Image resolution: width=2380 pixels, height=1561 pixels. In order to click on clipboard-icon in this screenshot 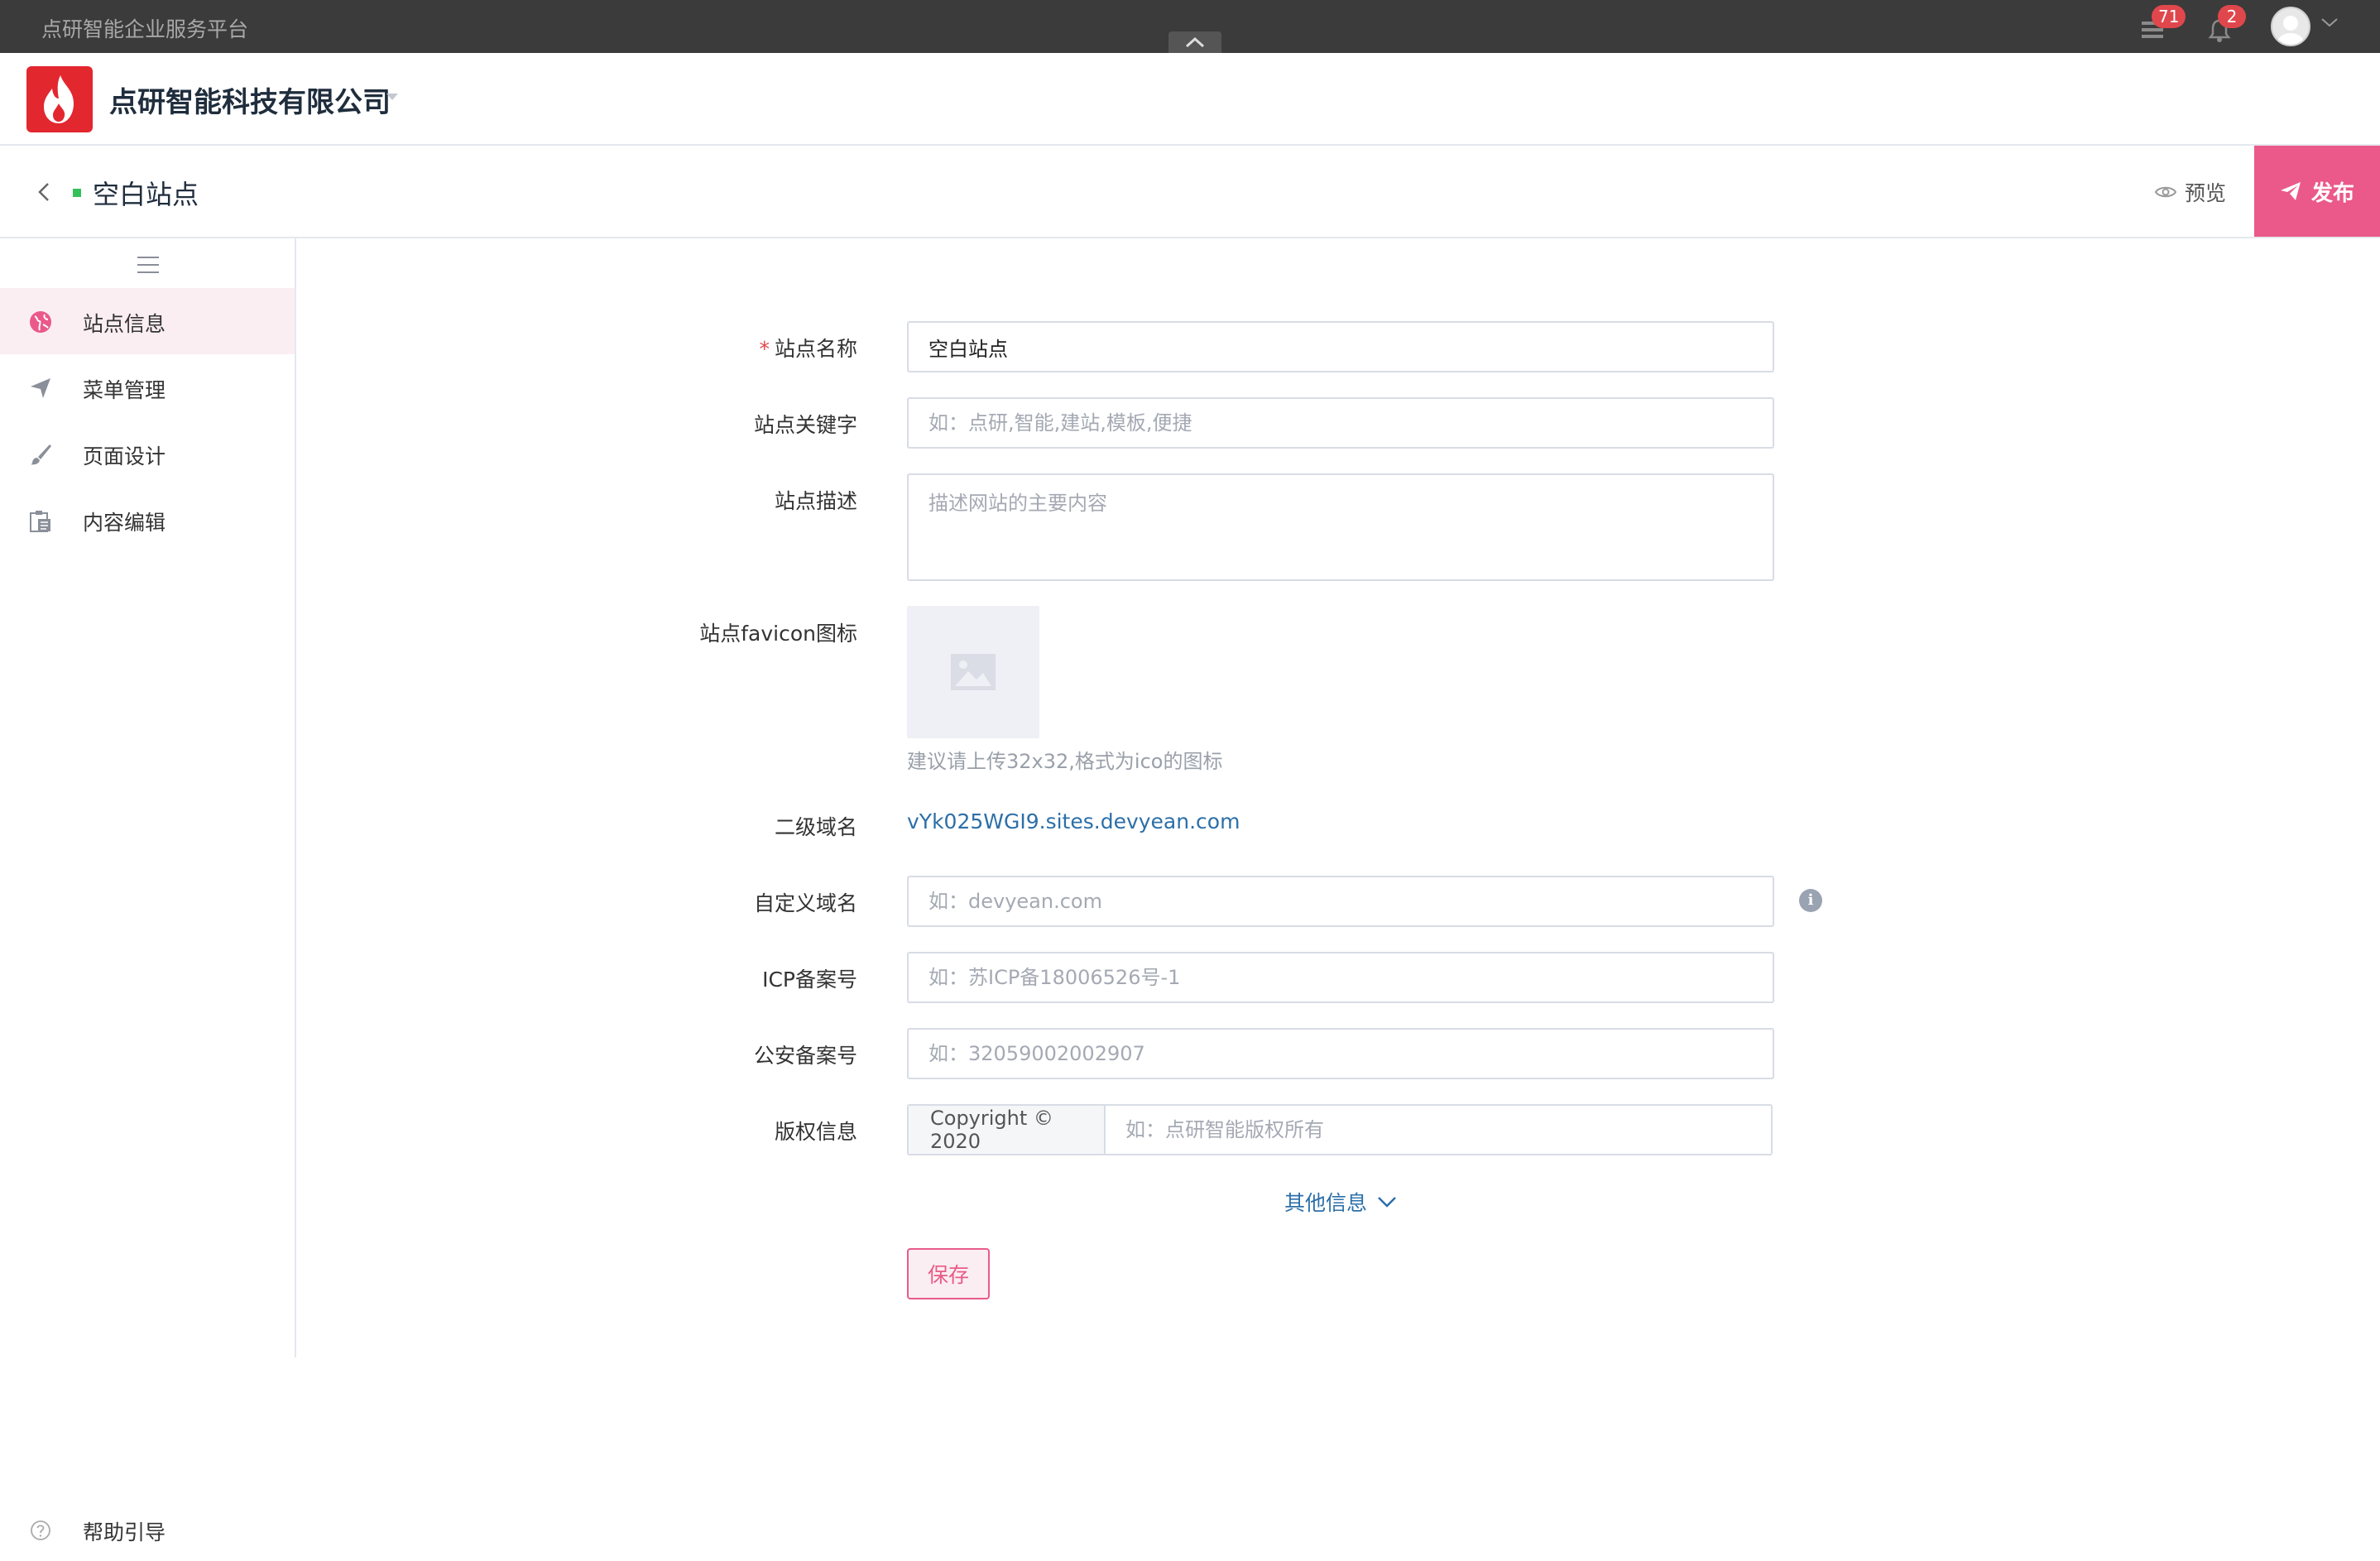, I will do `click(40, 521)`.